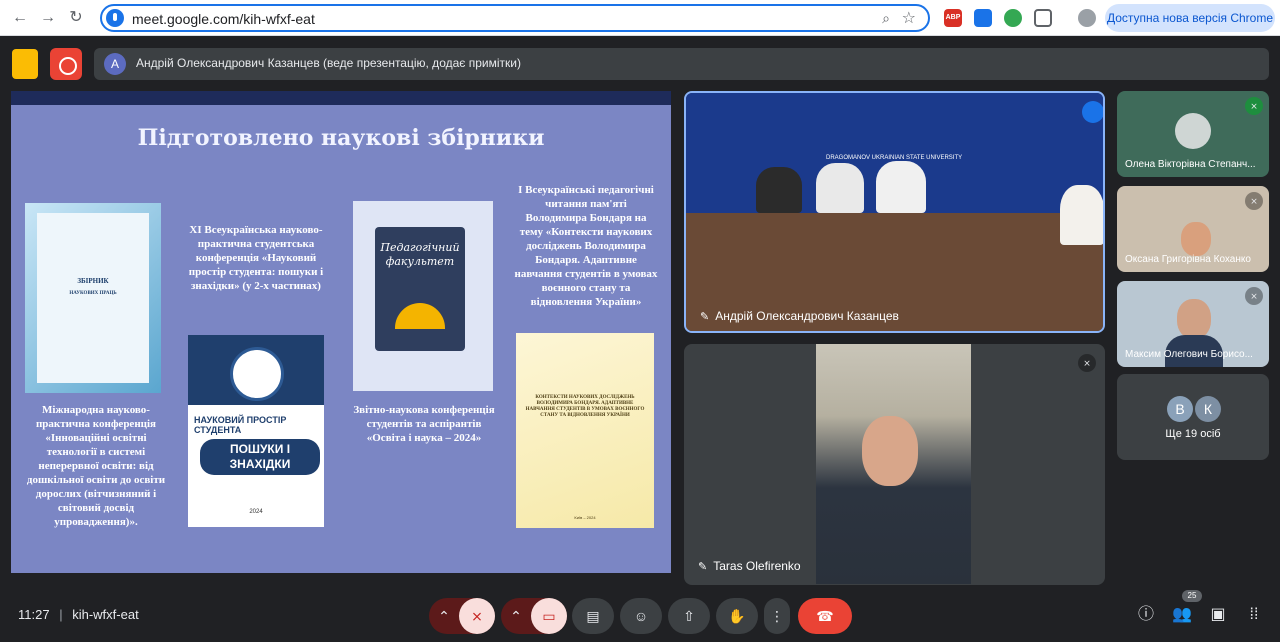  I want to click on more-vert-icon: ⋮, so click(777, 616).